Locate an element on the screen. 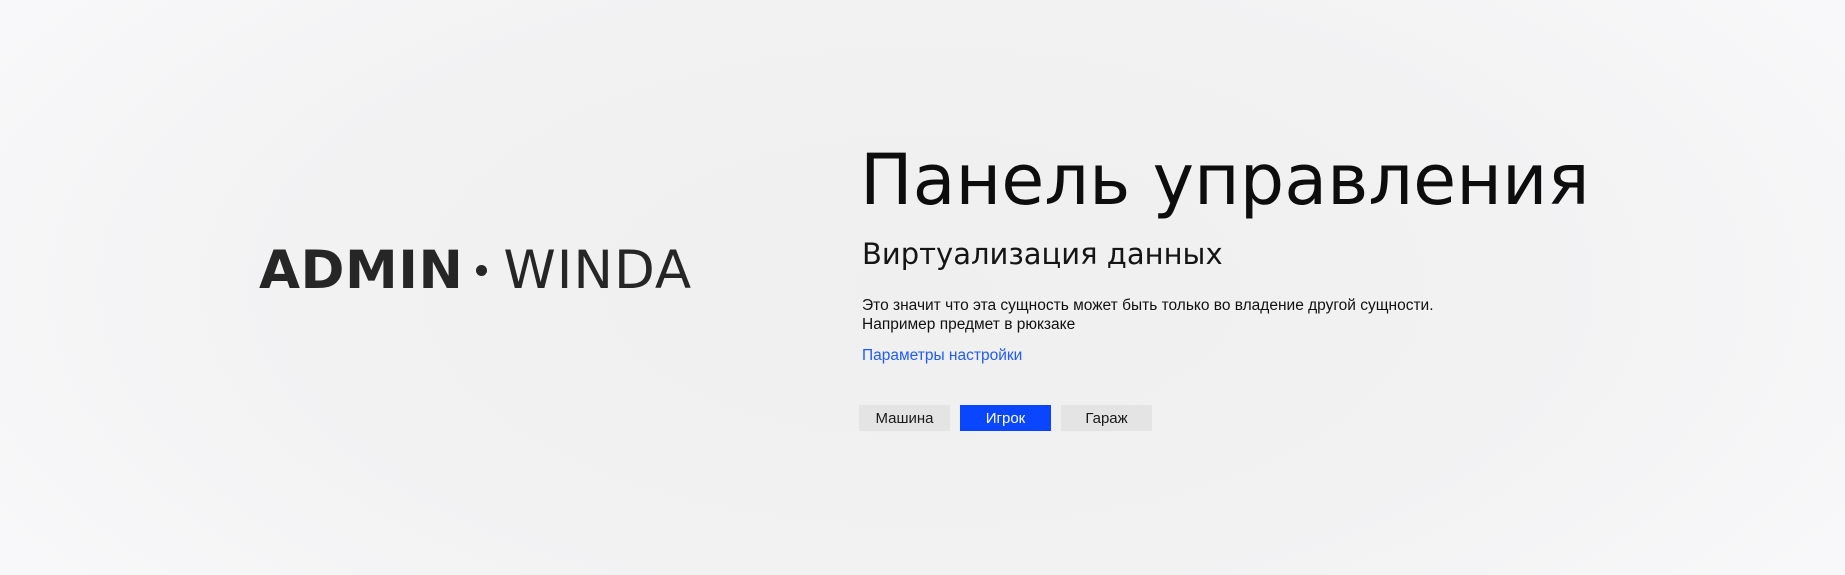 This screenshot has width=1845, height=575. tab-player: Игрок is located at coordinates (1005, 418).